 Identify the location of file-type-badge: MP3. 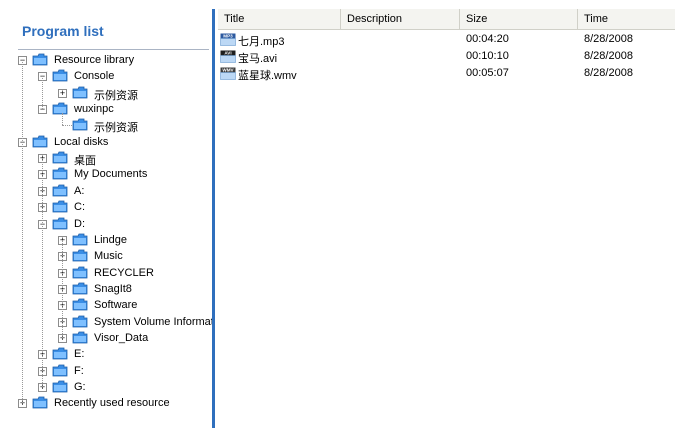
(228, 36).